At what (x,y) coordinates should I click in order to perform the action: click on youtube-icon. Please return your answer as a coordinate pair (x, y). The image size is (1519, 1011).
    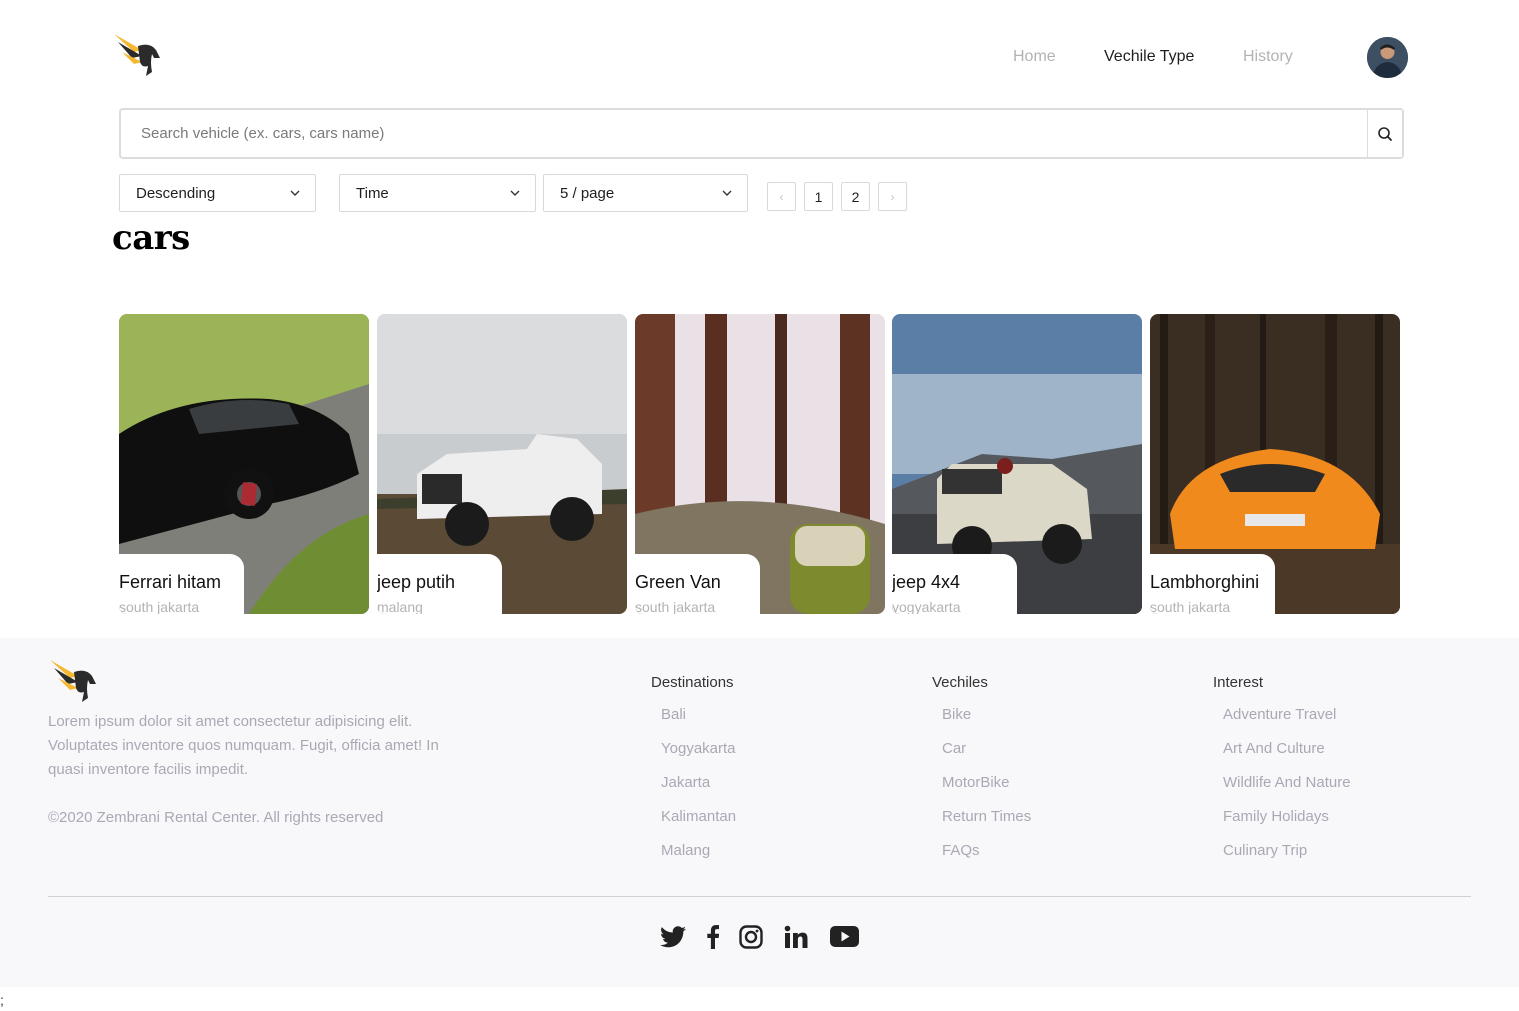
    Looking at the image, I should click on (844, 936).